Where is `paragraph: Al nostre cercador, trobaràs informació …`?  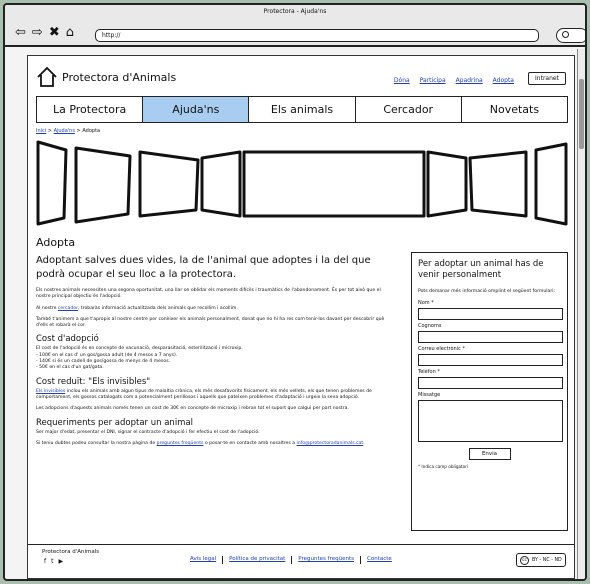 paragraph: Al nostre cercador, trobaràs informació … is located at coordinates (137, 308).